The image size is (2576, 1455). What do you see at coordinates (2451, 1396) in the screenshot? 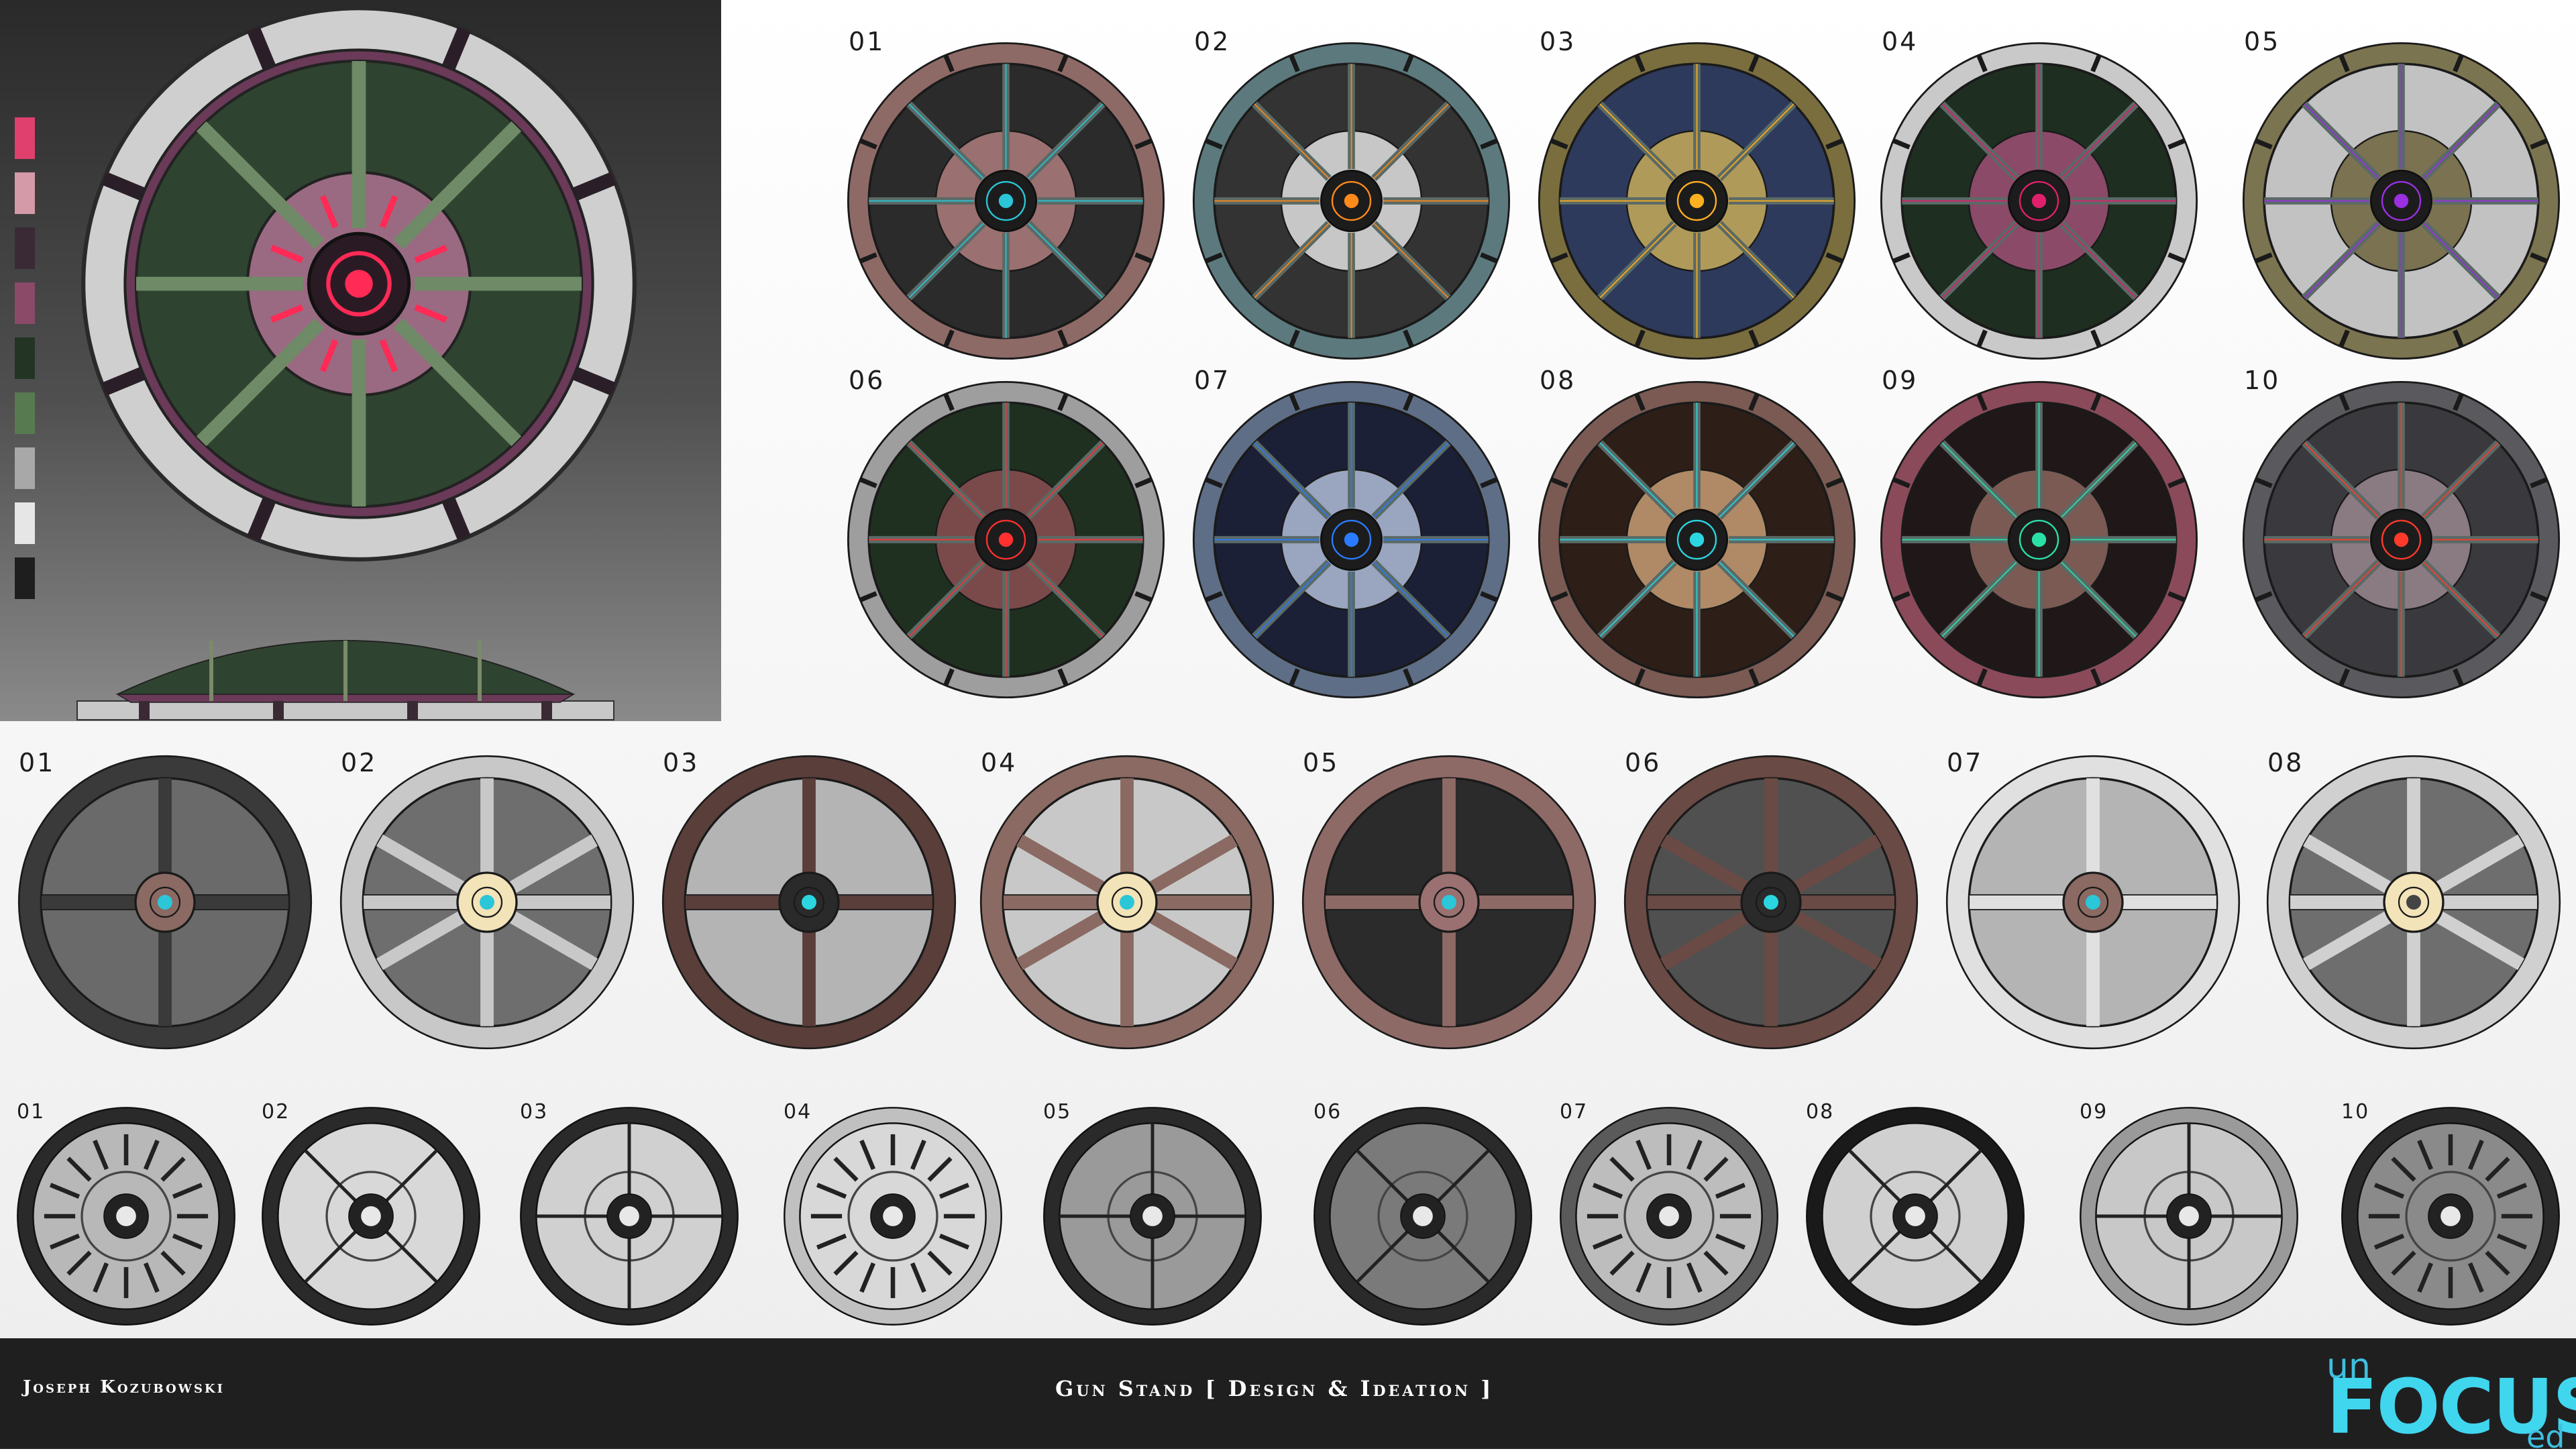
I see `unfocused-logo: un FOCUS ed` at bounding box center [2451, 1396].